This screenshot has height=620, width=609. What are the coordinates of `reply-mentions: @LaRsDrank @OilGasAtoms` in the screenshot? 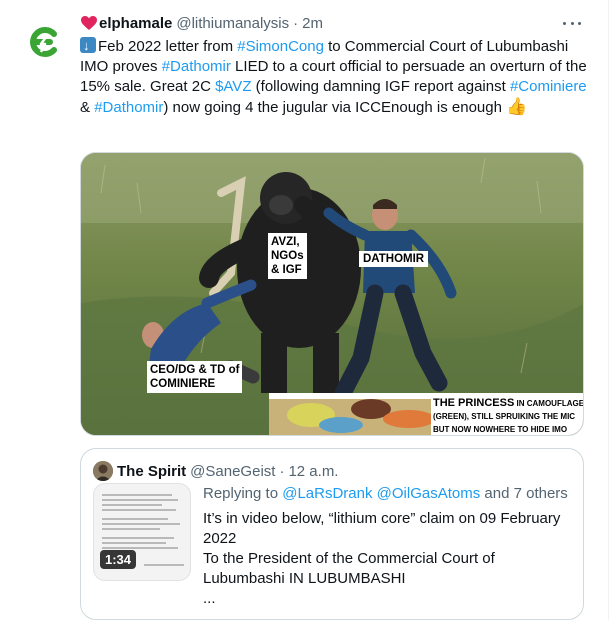 It's located at (381, 493).